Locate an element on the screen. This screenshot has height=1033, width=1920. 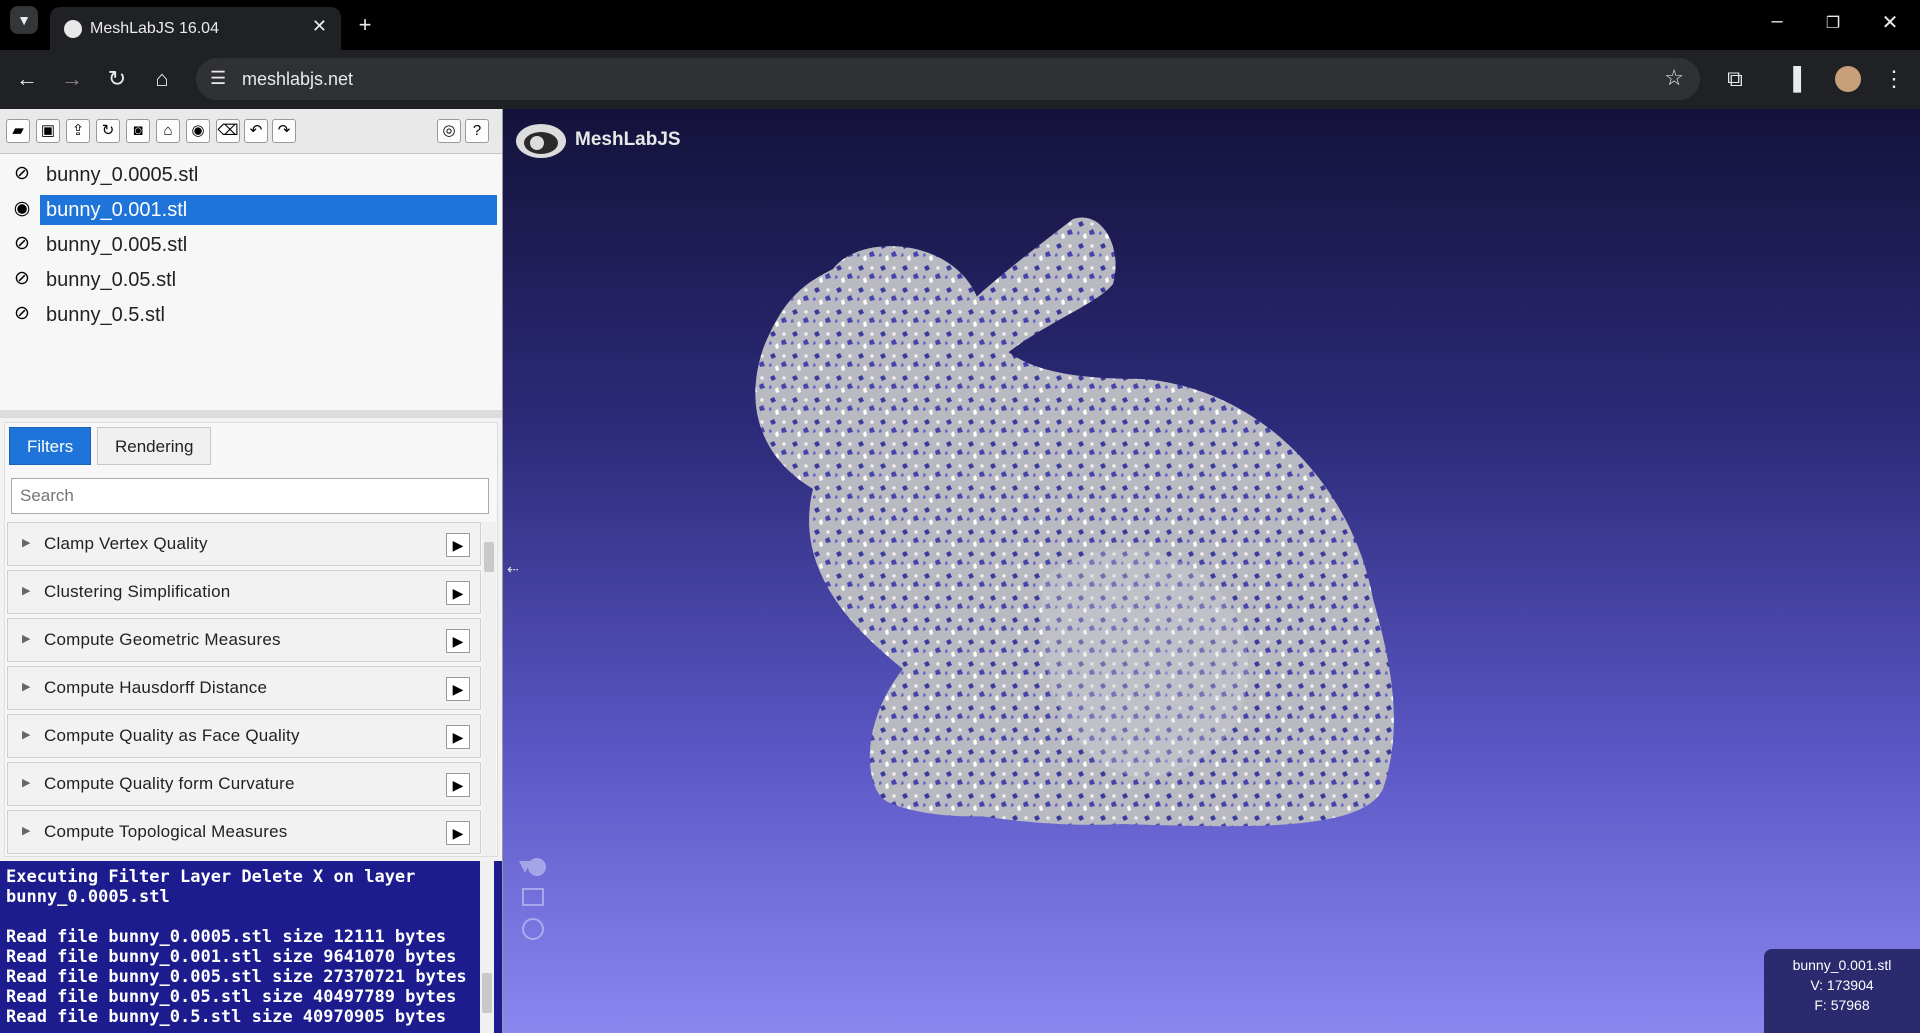
kebab-menu-icon: ⋮ is located at coordinates (1894, 79).